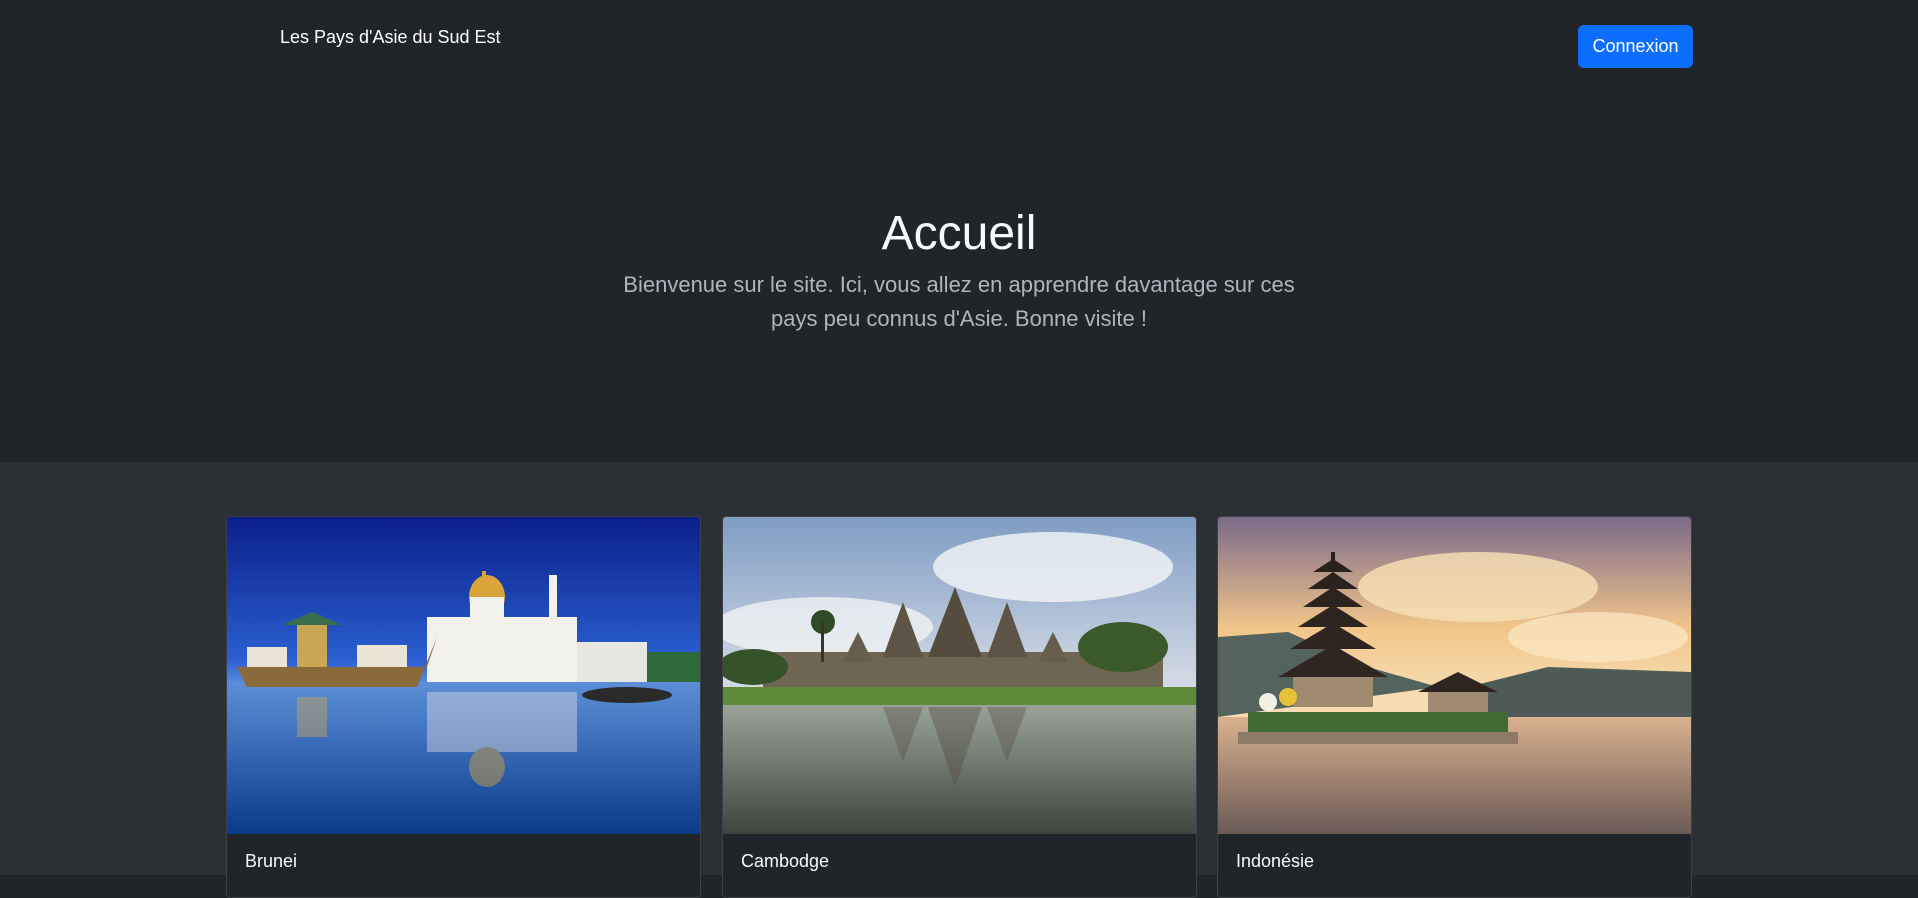 The height and width of the screenshot is (898, 1918). I want to click on card-title: Indonésie, so click(1275, 861).